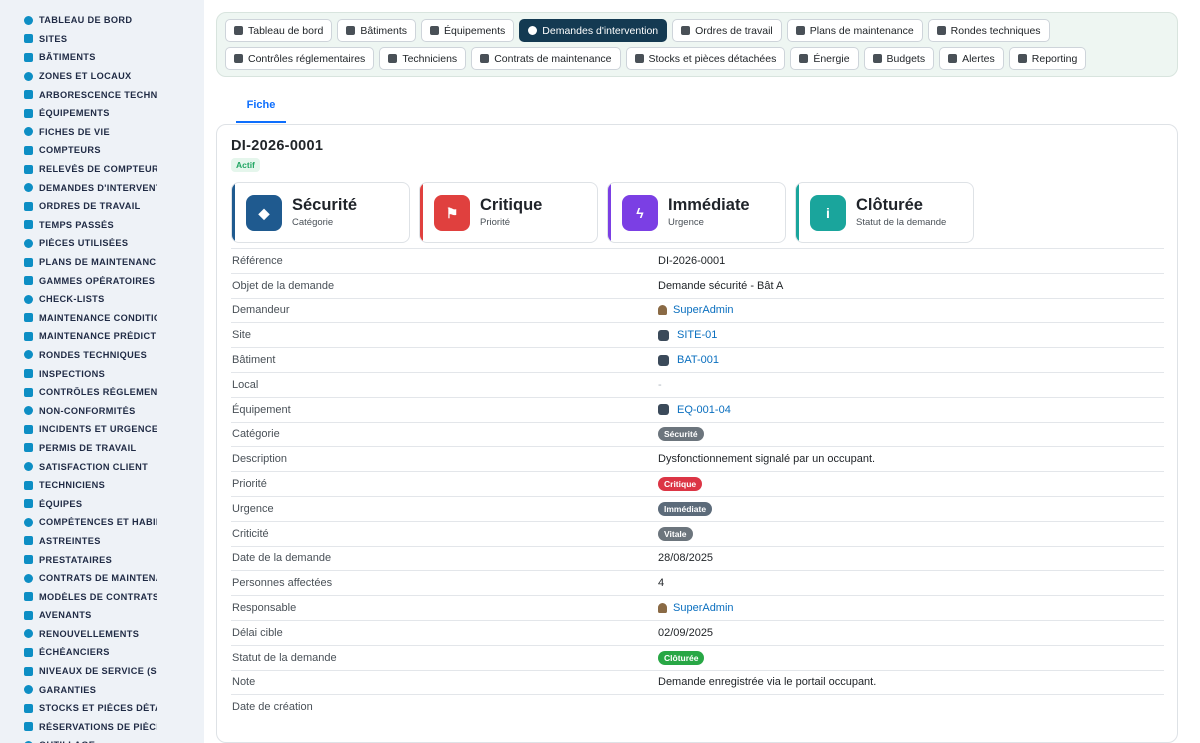 The width and height of the screenshot is (1200, 743). Describe the element at coordinates (102, 280) in the screenshot. I see `sidebar-item: GAMMES OPÉRATOIRES` at that location.